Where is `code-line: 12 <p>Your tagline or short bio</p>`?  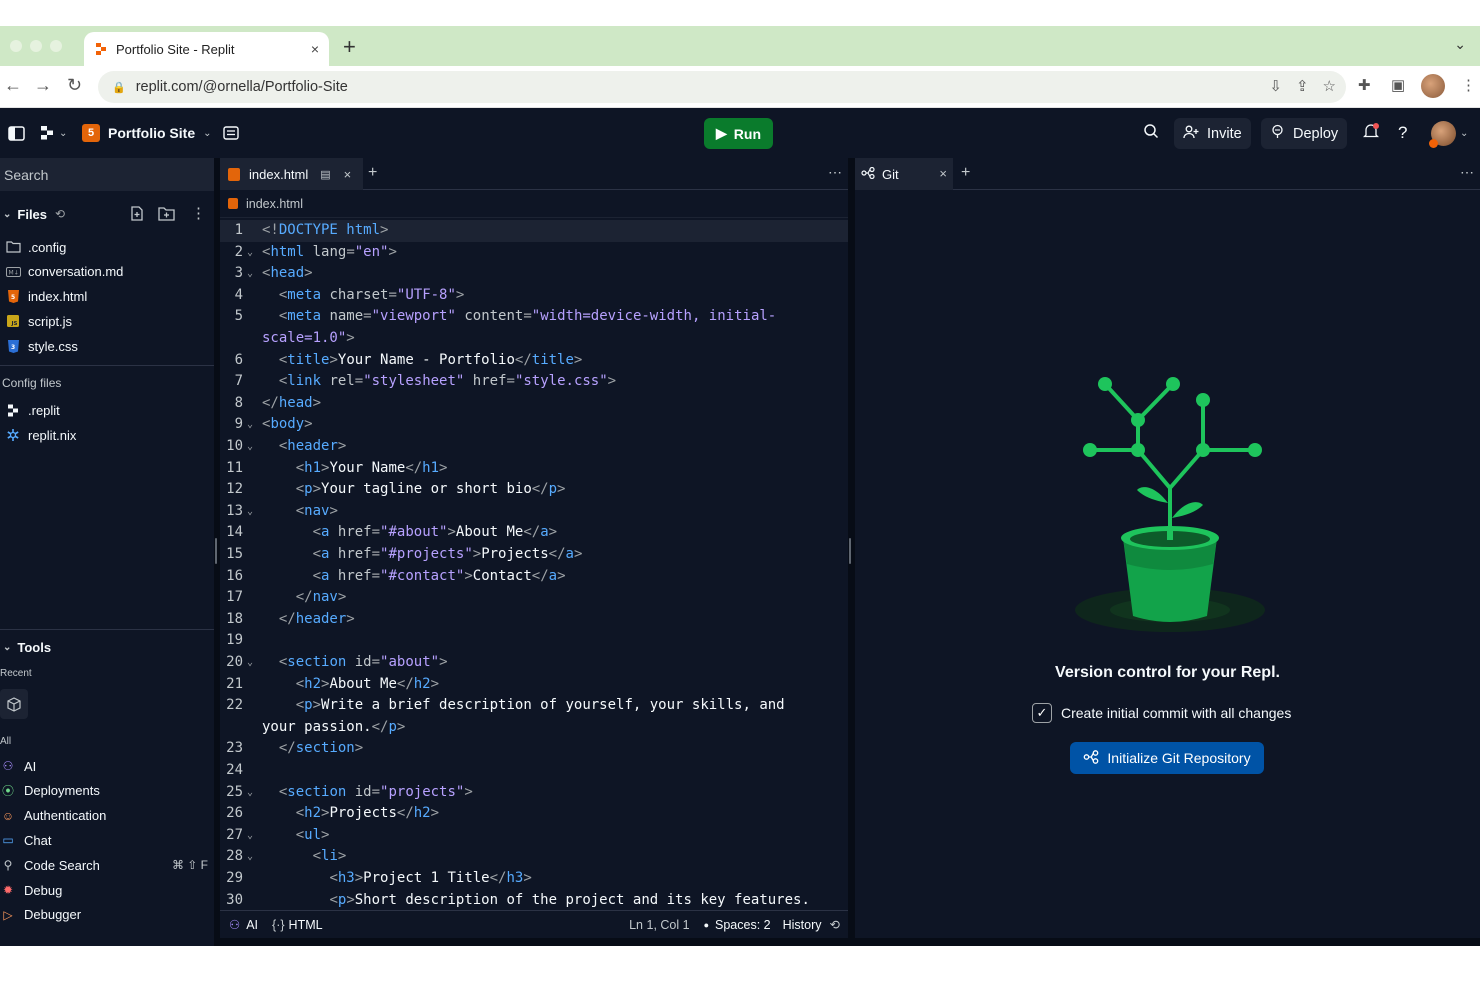 code-line: 12 <p>Your tagline or short bio</p> is located at coordinates (534, 490).